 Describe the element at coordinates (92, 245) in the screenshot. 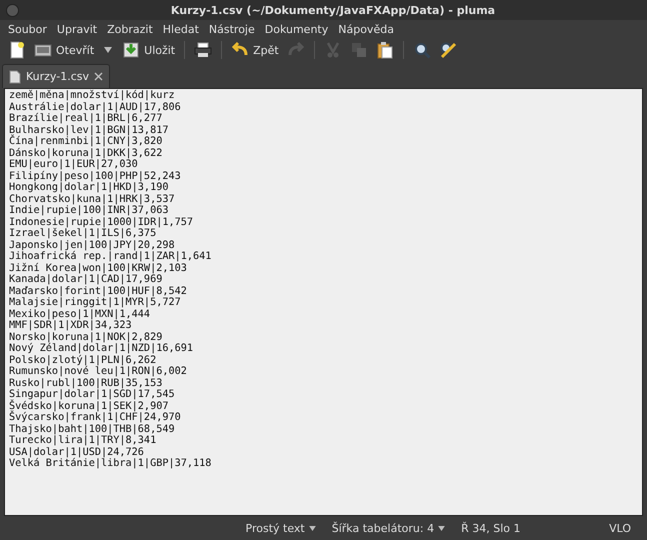

I see `text-line: Japonsko|jen|100|JPY|20,298` at that location.